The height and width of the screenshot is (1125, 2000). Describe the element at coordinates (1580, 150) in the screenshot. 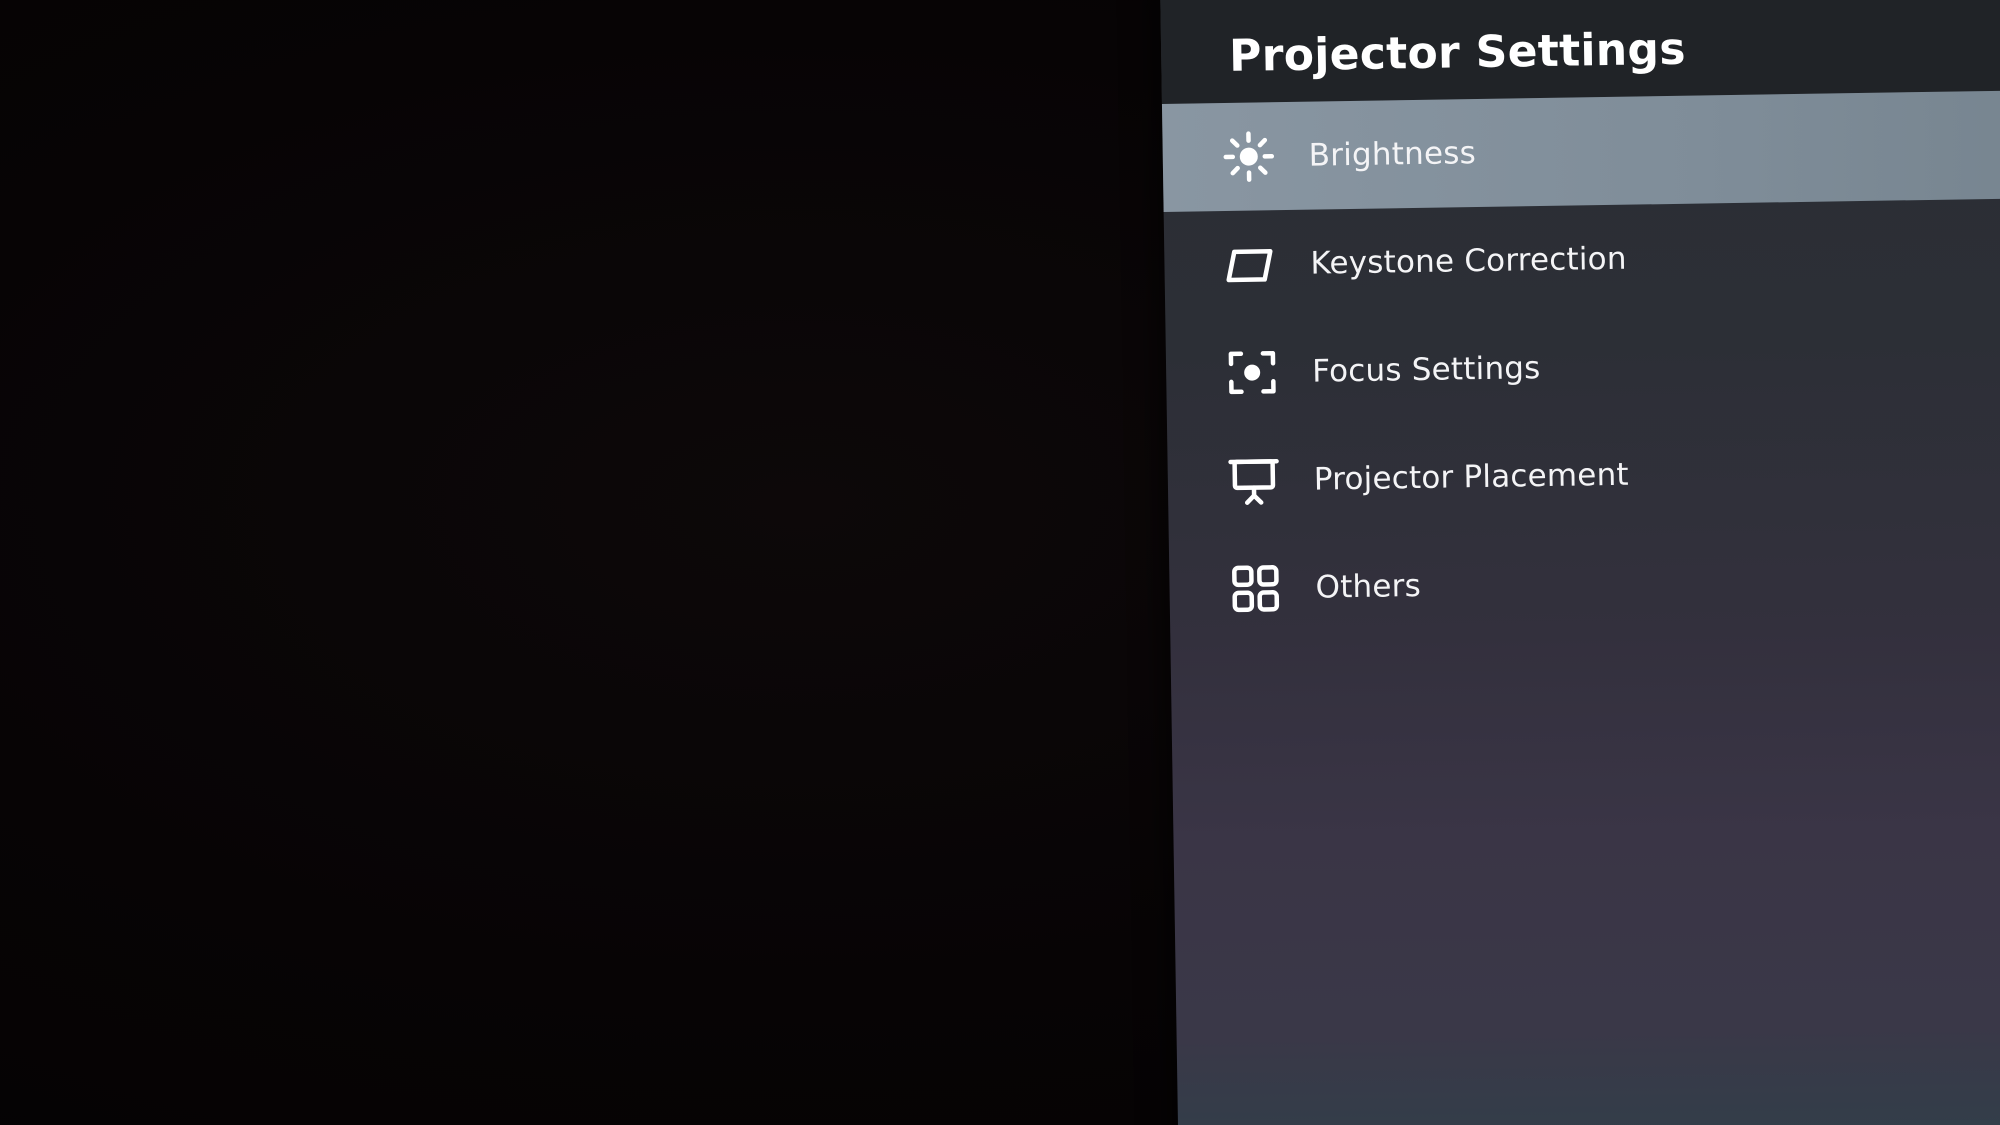

I see `menu-item-brightness: Brightness` at that location.